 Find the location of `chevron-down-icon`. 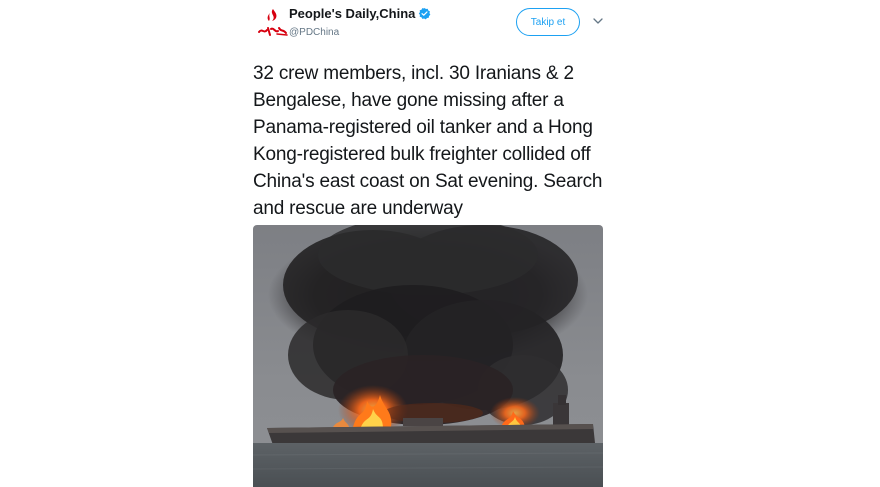

chevron-down-icon is located at coordinates (598, 21).